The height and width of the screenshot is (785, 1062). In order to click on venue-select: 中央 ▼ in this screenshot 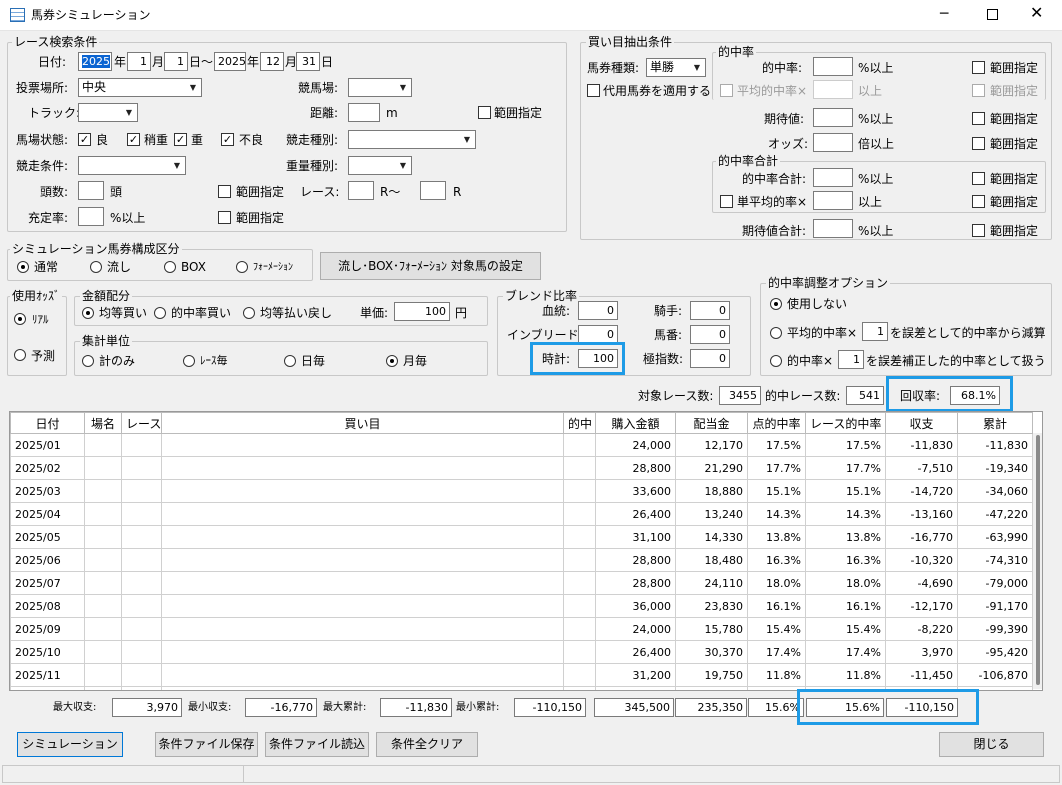, I will do `click(140, 87)`.